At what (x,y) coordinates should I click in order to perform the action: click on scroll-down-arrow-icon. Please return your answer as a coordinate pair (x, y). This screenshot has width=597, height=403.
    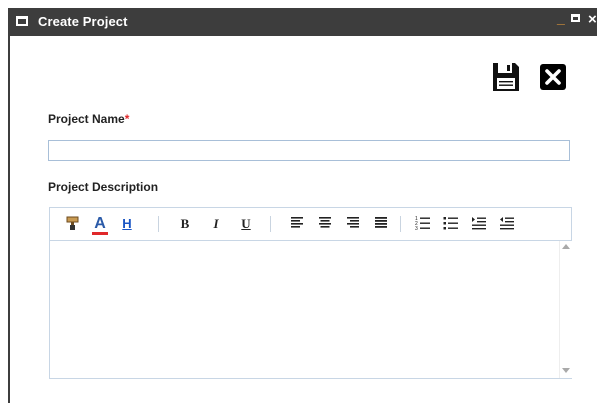
    Looking at the image, I should click on (566, 370).